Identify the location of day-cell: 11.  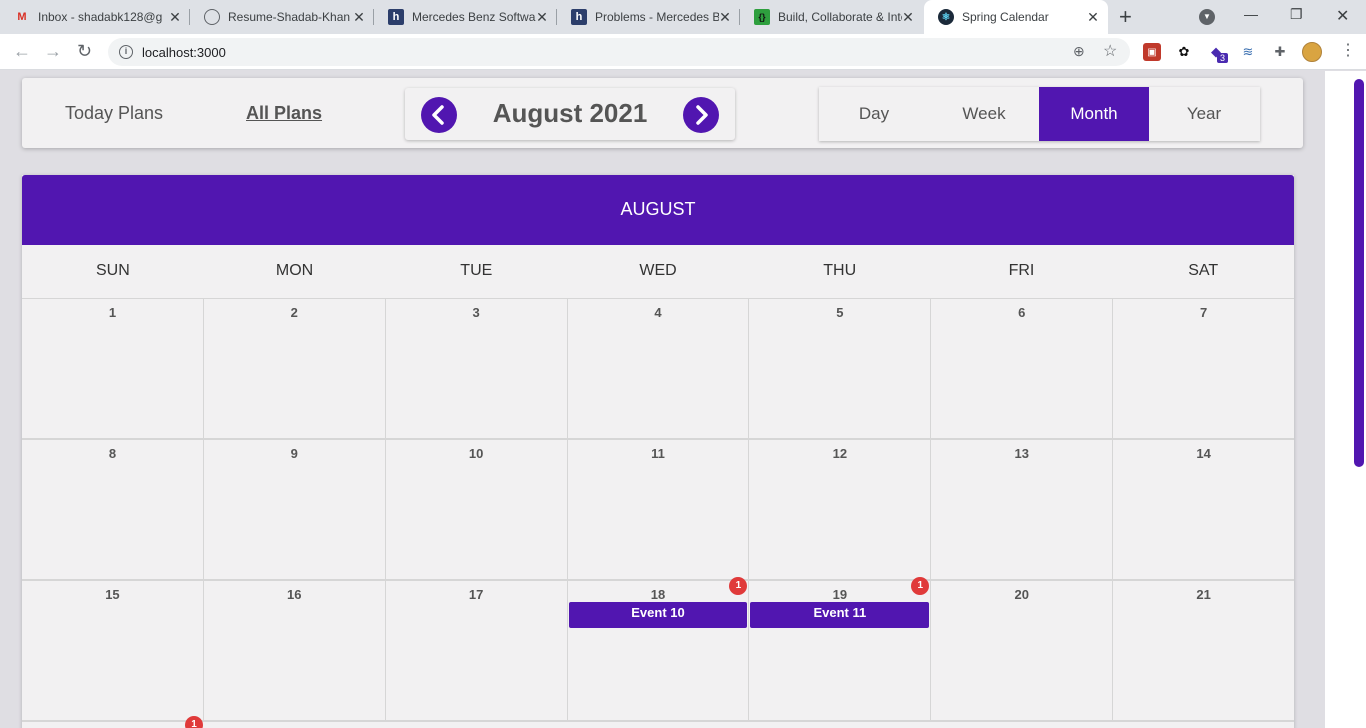
(659, 509).